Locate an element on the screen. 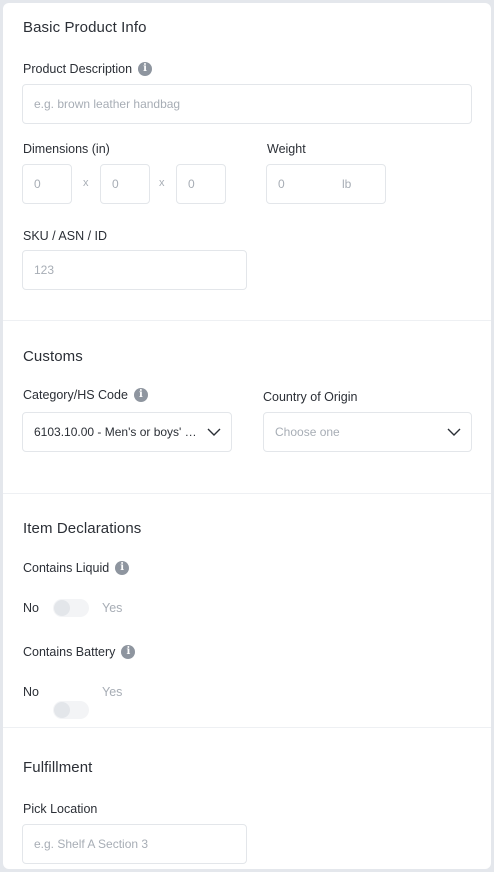 This screenshot has height=872, width=494. country-placeholder: Choose one is located at coordinates (307, 432).